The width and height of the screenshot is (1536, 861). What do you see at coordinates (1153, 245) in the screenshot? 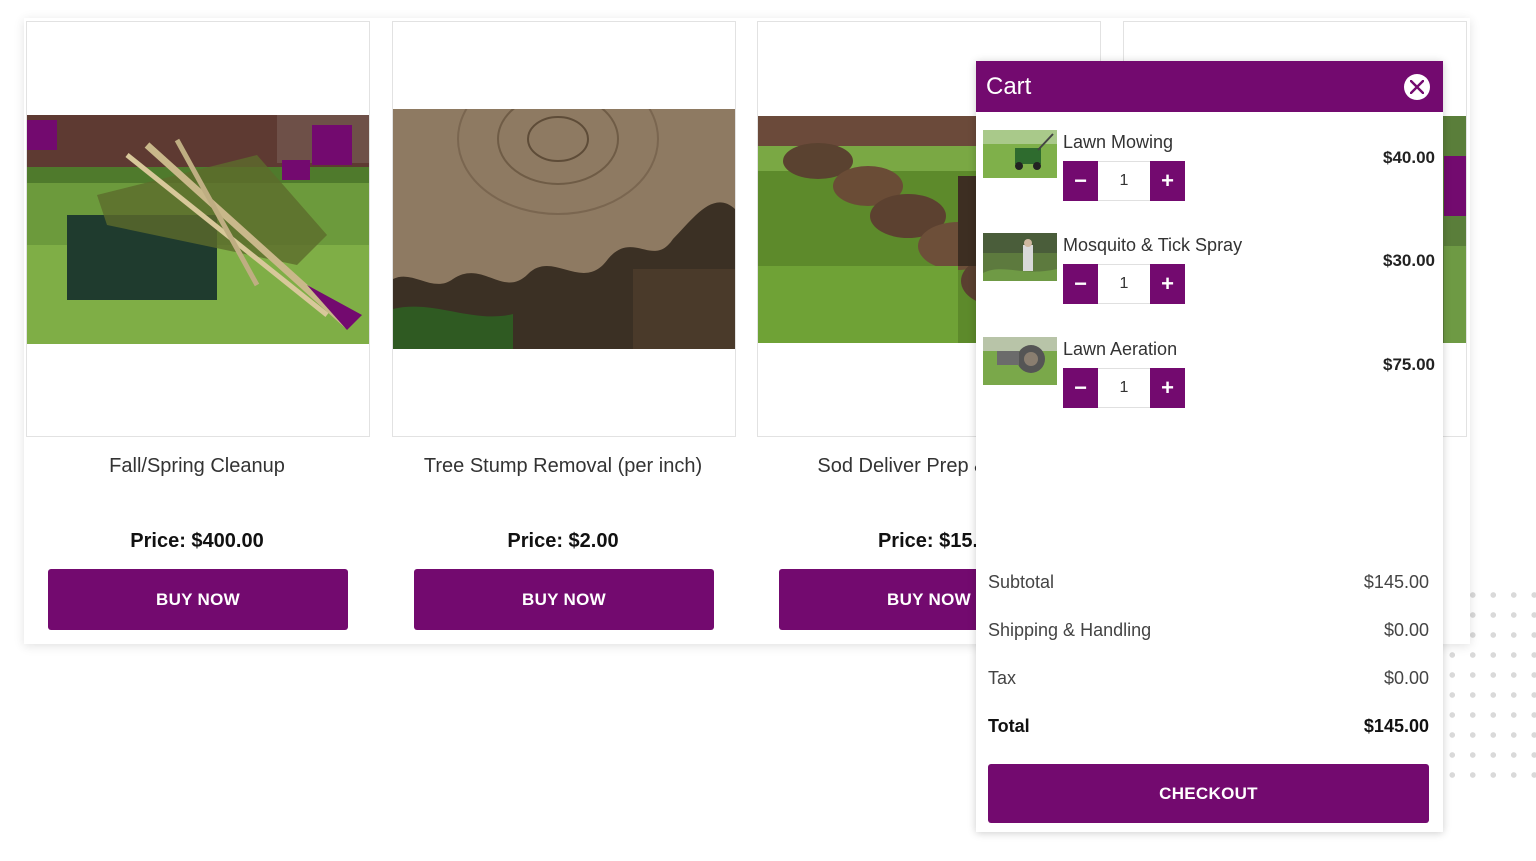
I see `cart-item-name: Mosquito & Tick Spray` at bounding box center [1153, 245].